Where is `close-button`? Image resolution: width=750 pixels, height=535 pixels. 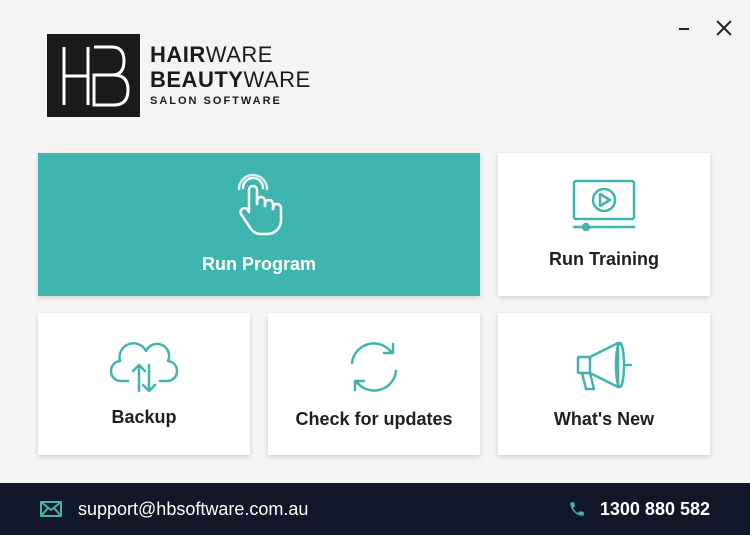 close-button is located at coordinates (724, 28).